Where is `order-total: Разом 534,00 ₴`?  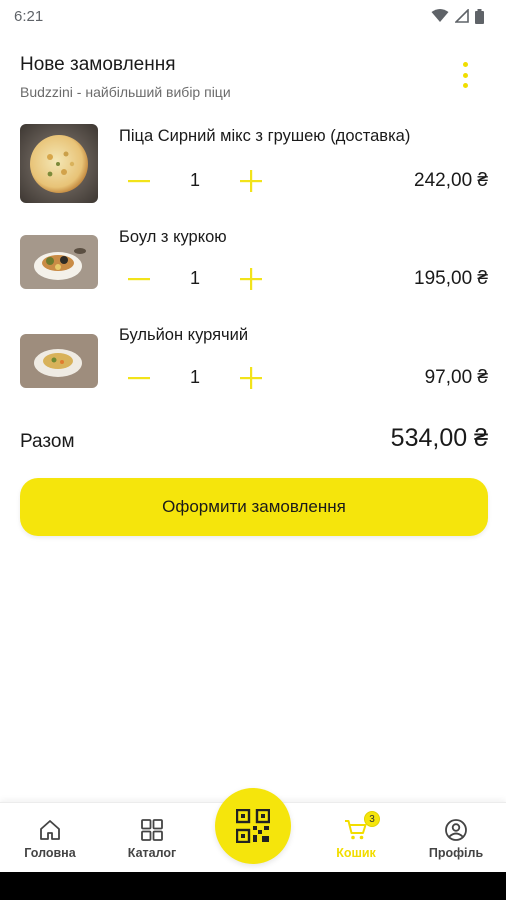
order-total: Разом 534,00 ₴ is located at coordinates (254, 440).